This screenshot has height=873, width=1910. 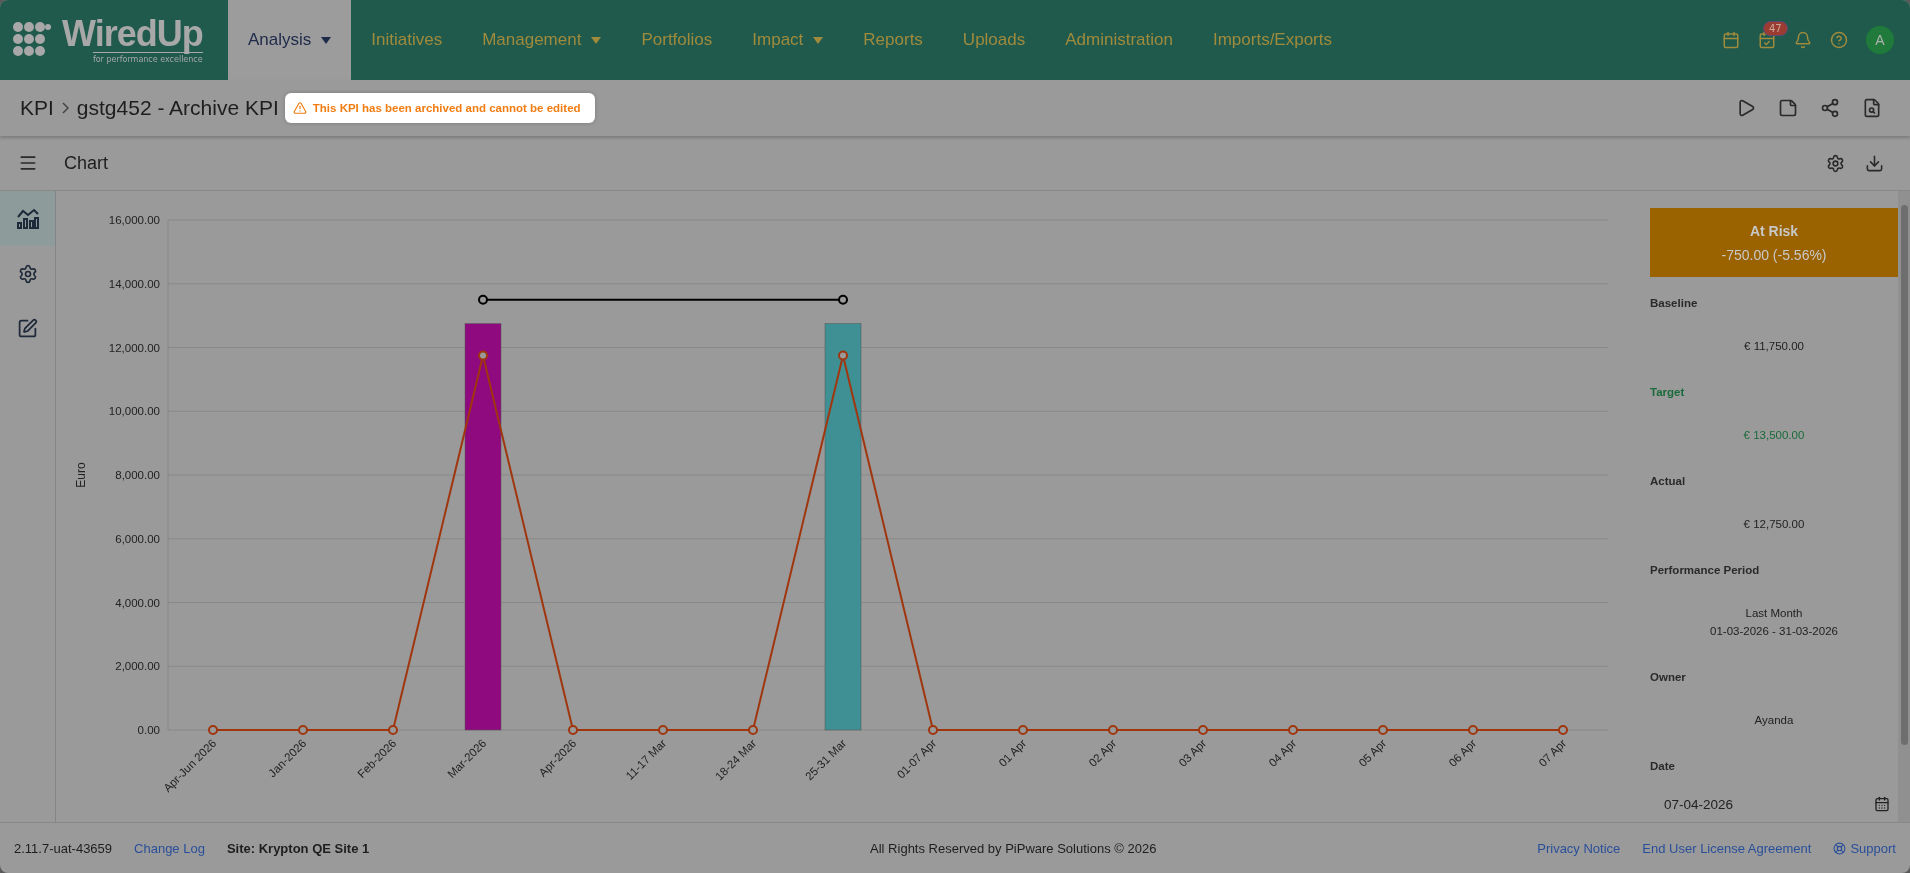 I want to click on x-tick-label: 06 Apr, so click(x=1462, y=752).